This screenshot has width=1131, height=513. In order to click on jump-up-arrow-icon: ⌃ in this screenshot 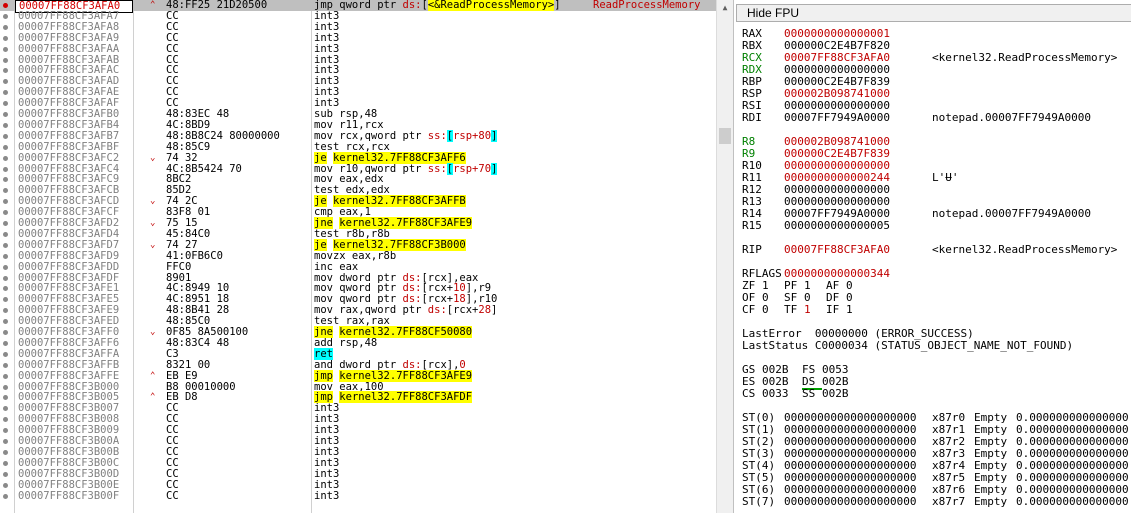, I will do `click(153, 375)`.